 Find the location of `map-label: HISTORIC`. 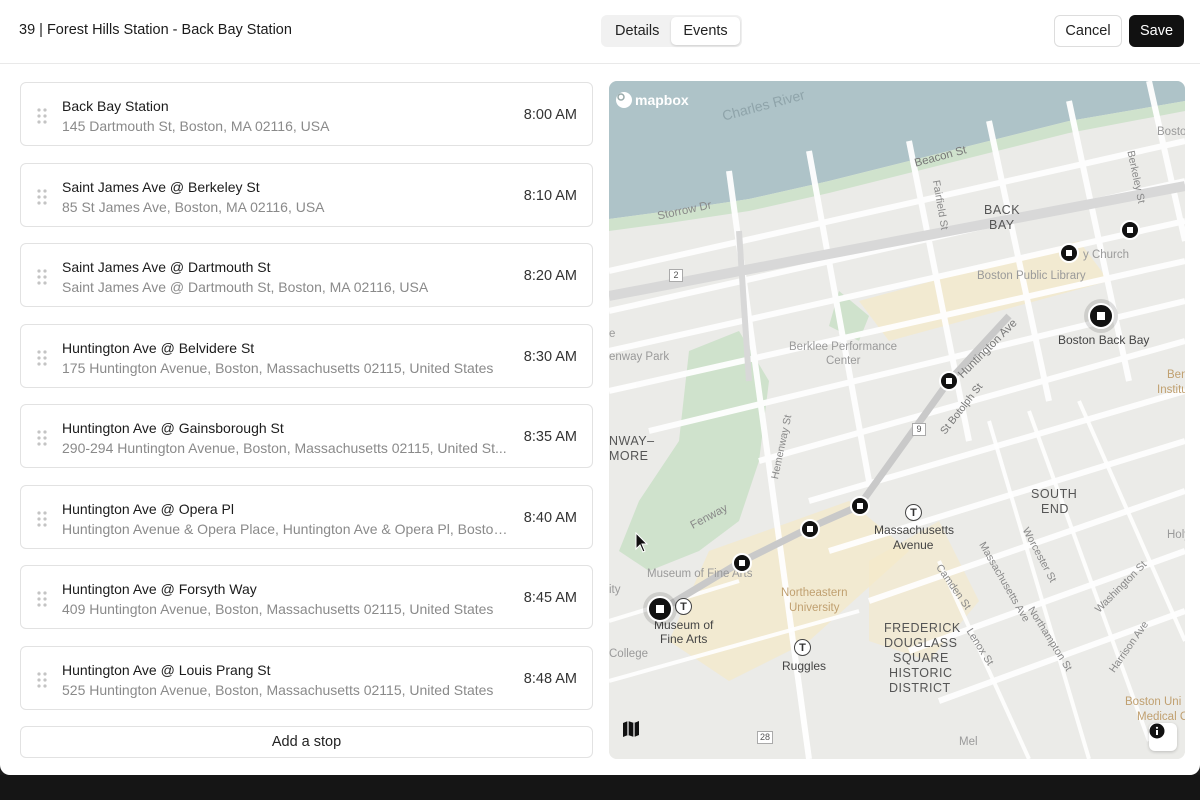

map-label: HISTORIC is located at coordinates (921, 673).